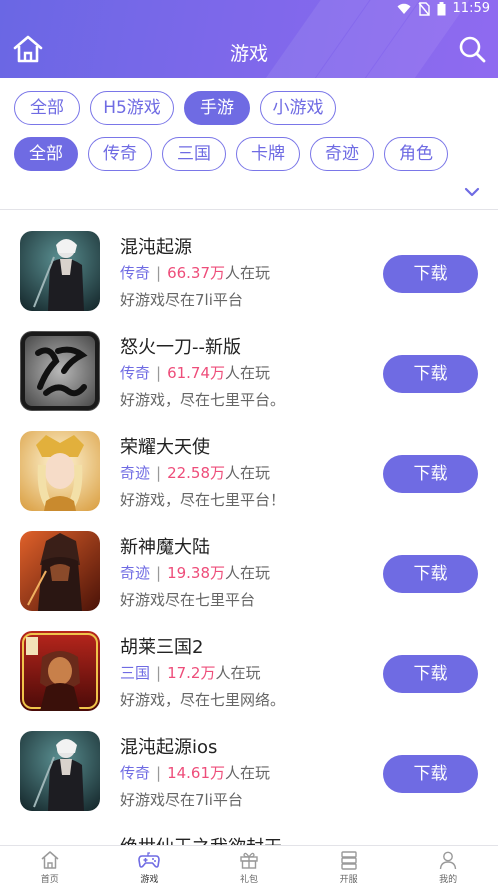  I want to click on category-tab-all: 全部, so click(46, 154).